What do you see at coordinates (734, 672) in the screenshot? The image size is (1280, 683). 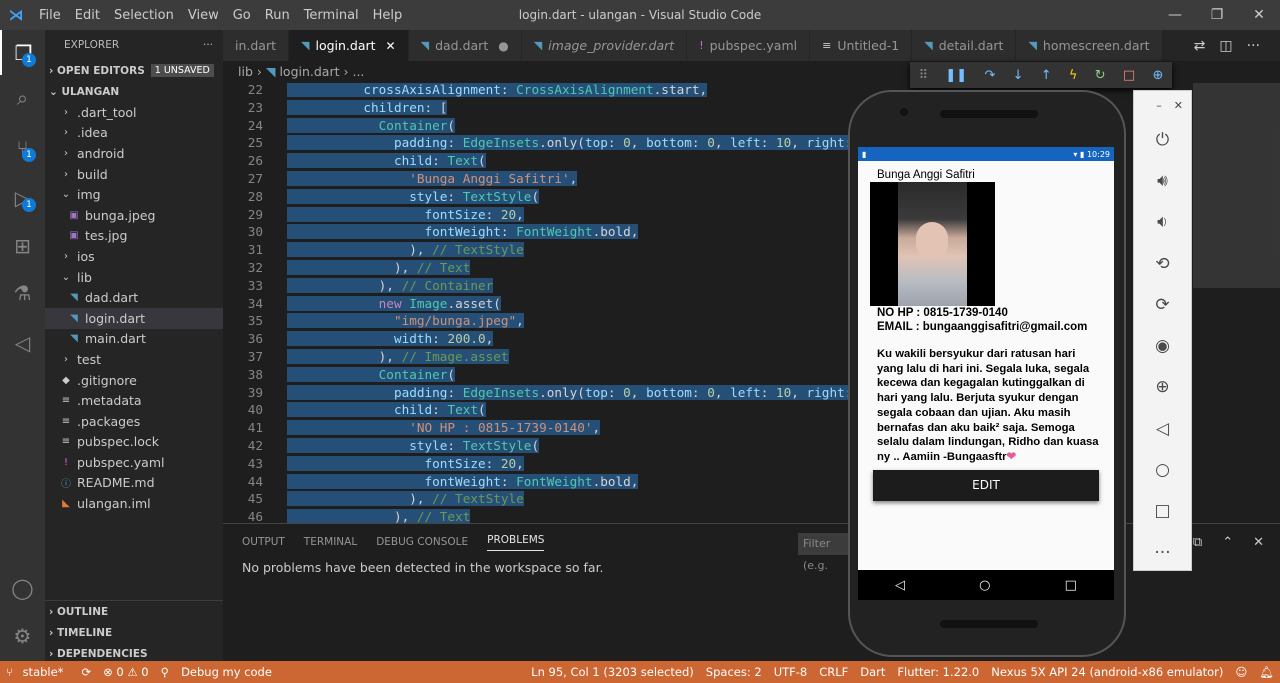 I see `indentation-status: Spaces: 2` at bounding box center [734, 672].